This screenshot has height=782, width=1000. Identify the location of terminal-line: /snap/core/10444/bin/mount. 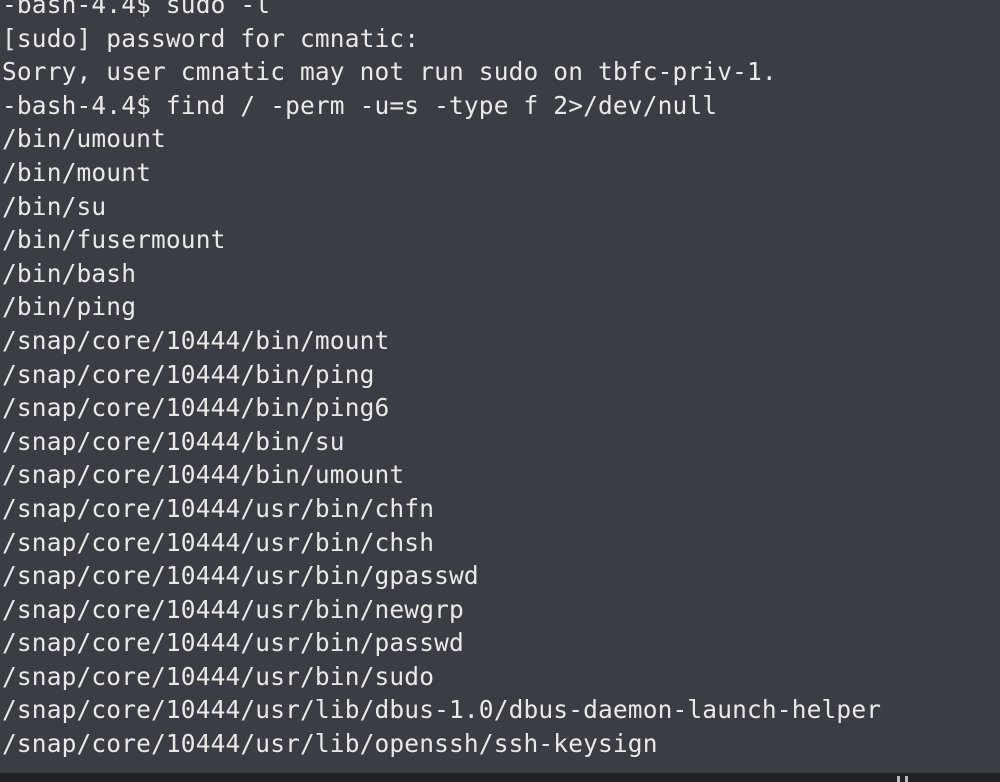
(196, 341).